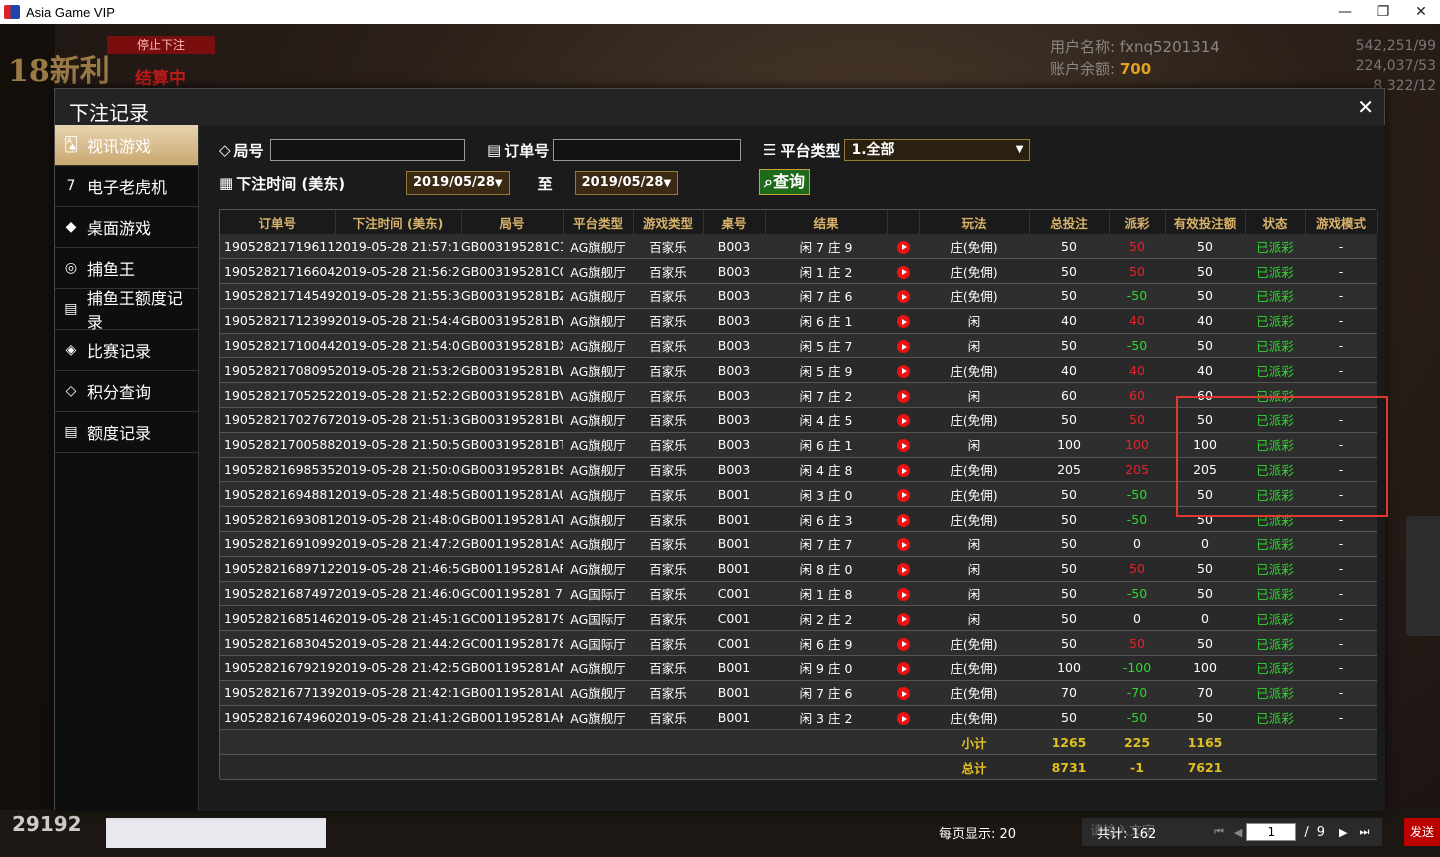 The image size is (1440, 857). What do you see at coordinates (826, 643) in the screenshot?
I see `table-cell: 闲 6 庄 9` at bounding box center [826, 643].